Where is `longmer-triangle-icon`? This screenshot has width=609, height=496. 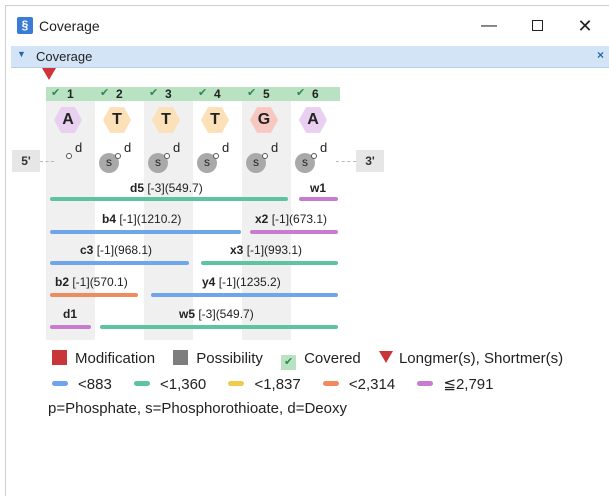
longmer-triangle-icon is located at coordinates (385, 357).